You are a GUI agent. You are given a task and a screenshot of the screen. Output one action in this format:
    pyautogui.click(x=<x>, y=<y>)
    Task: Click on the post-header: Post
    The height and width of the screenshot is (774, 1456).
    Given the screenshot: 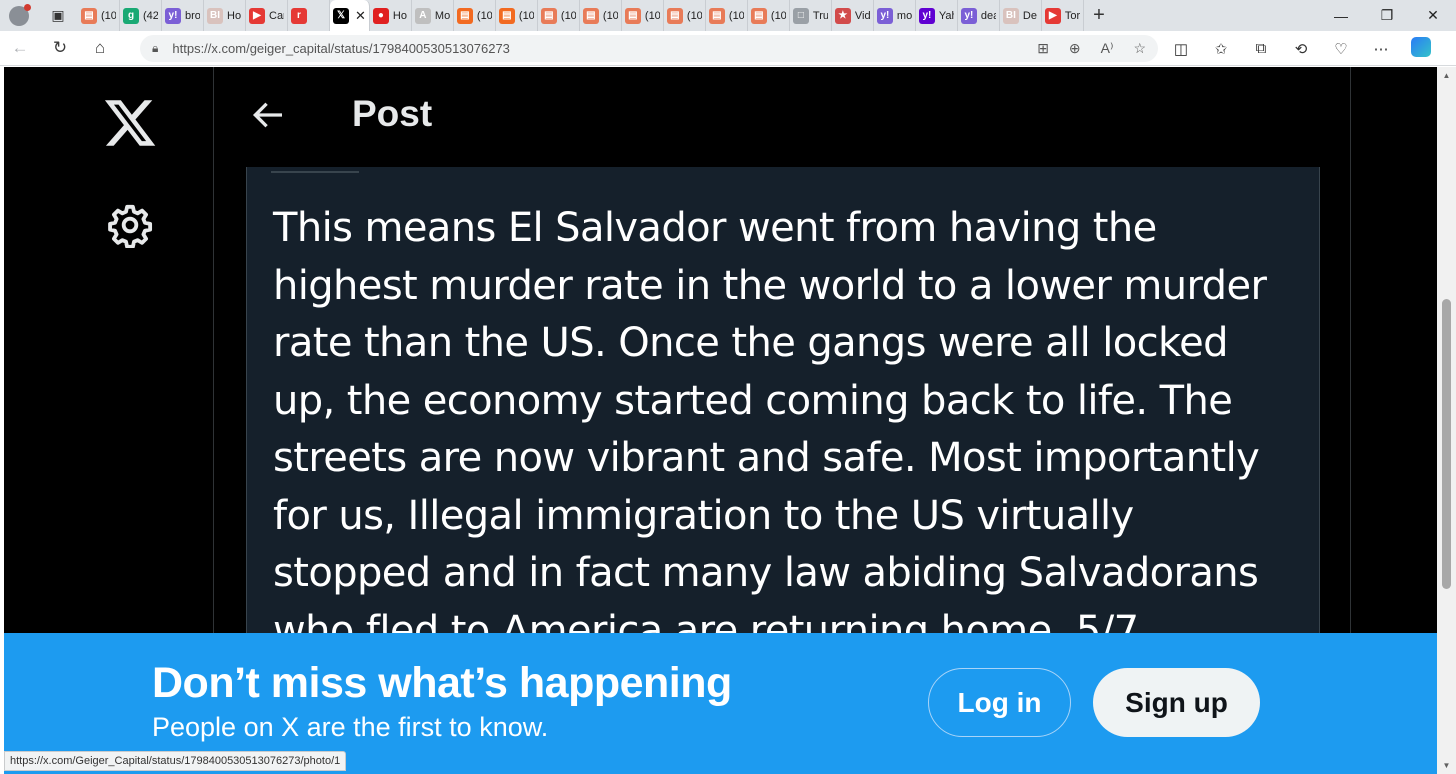 What is the action you would take?
    pyautogui.click(x=782, y=117)
    